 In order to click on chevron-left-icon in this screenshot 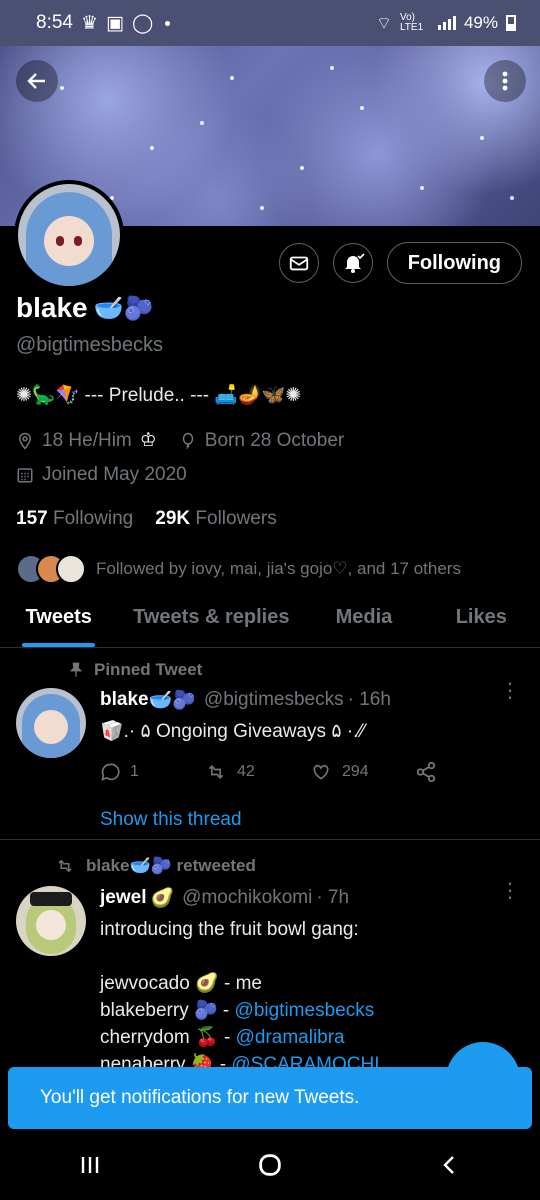, I will do `click(448, 1165)`.